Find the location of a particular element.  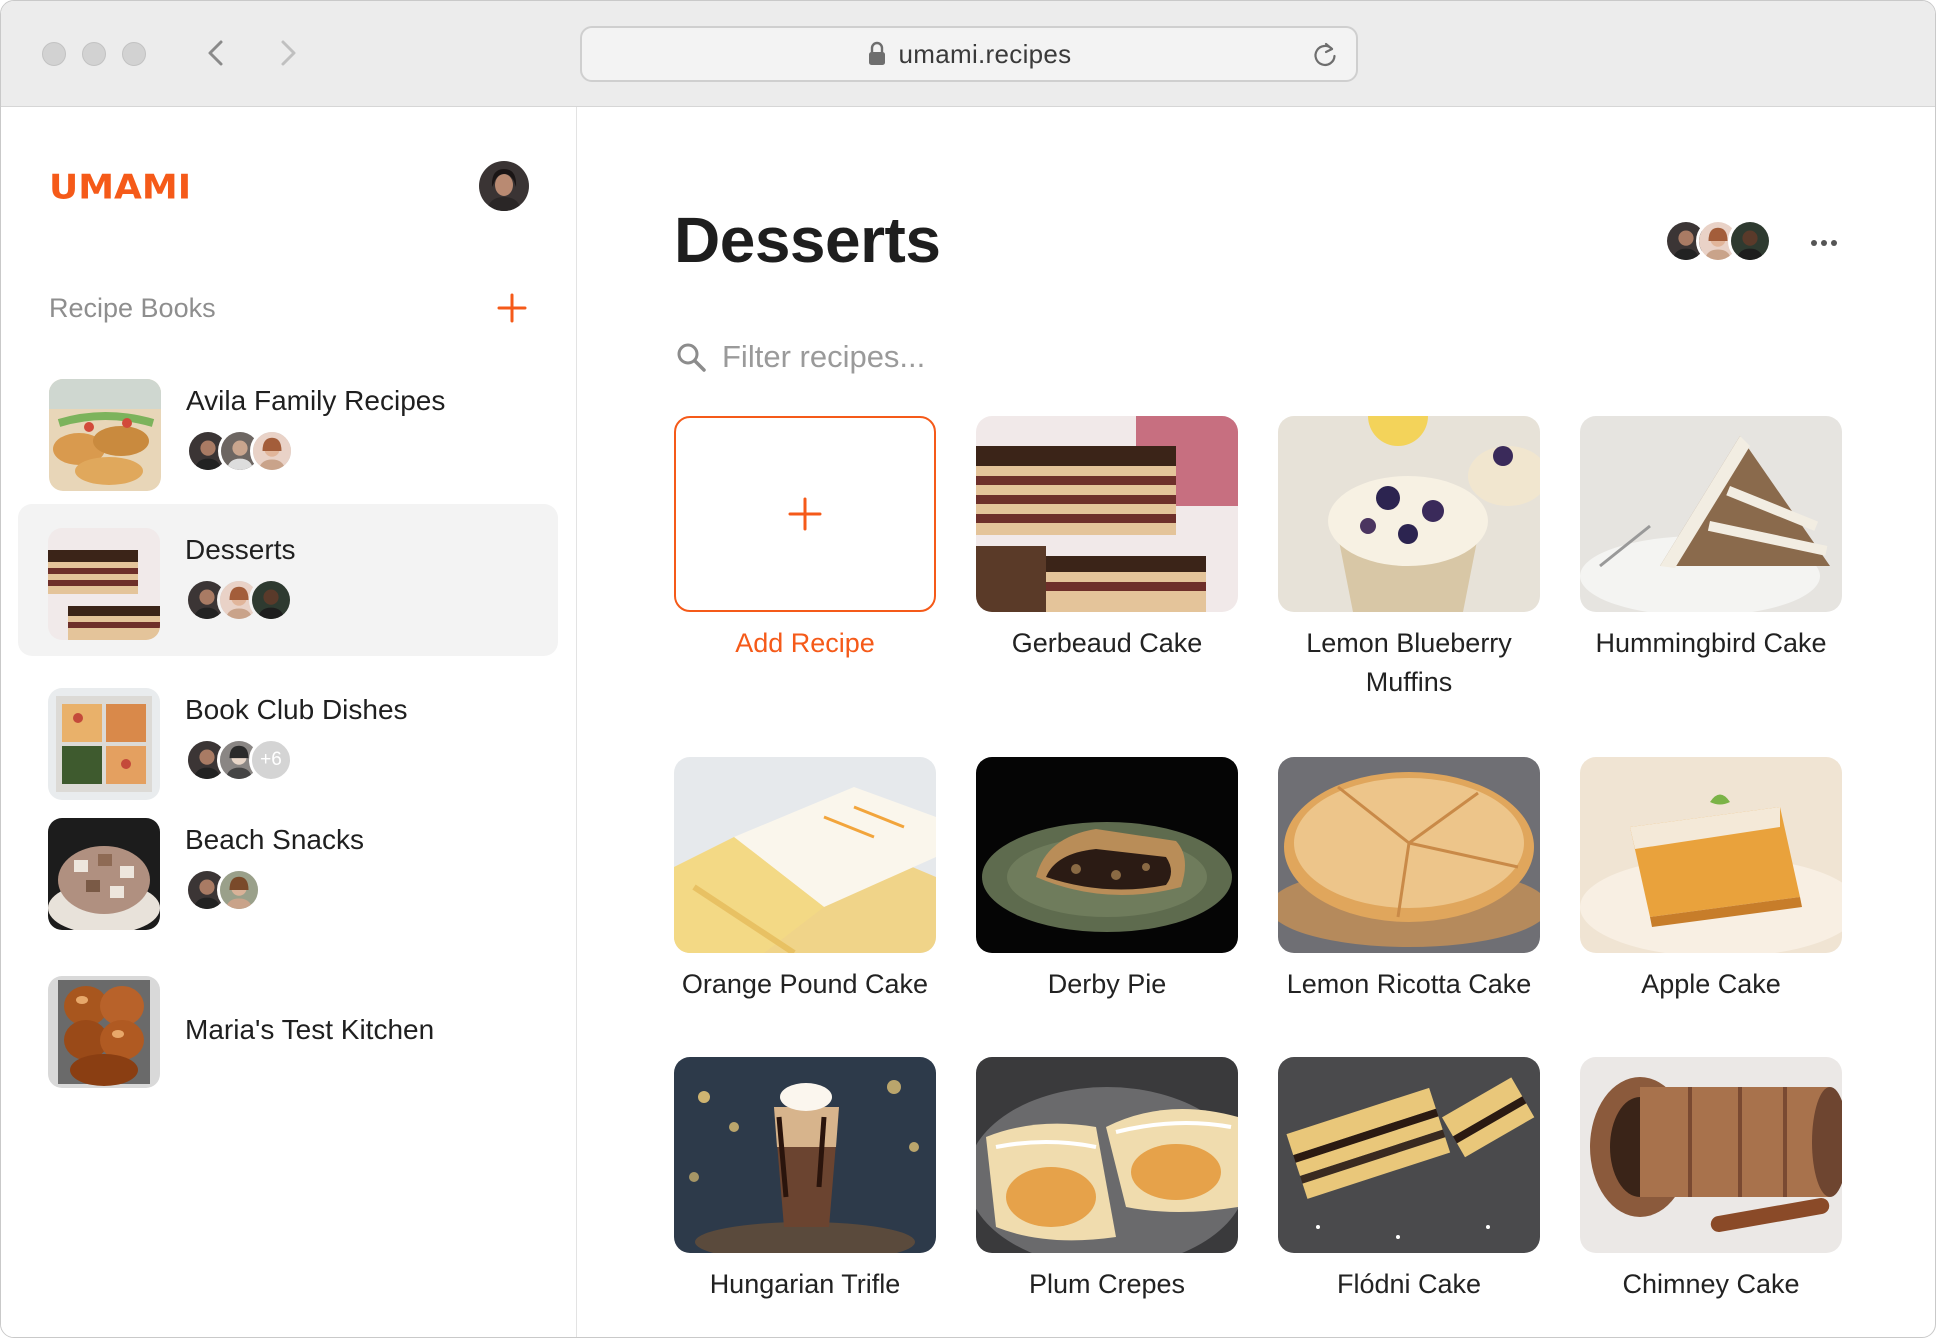

close-window-button is located at coordinates (54, 54).